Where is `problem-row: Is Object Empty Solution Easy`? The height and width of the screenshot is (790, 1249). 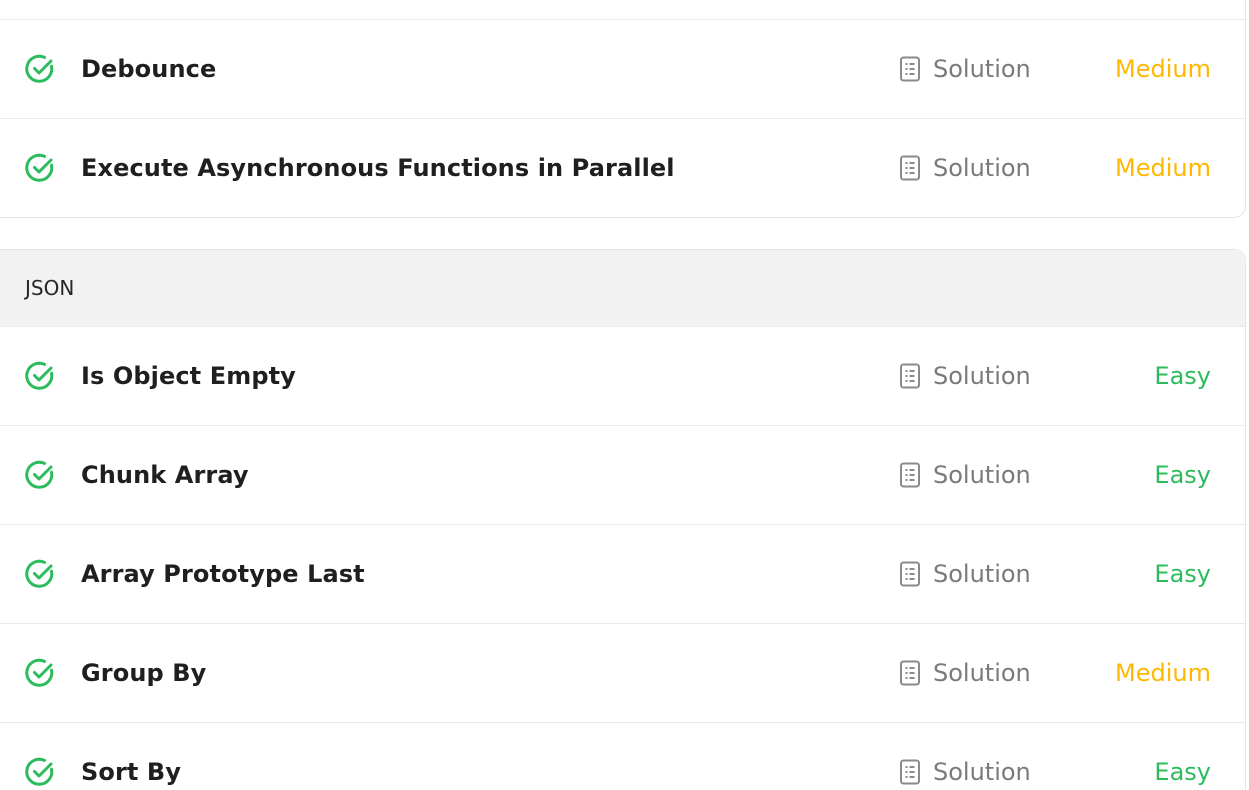
problem-row: Is Object Empty Solution Easy is located at coordinates (622, 375).